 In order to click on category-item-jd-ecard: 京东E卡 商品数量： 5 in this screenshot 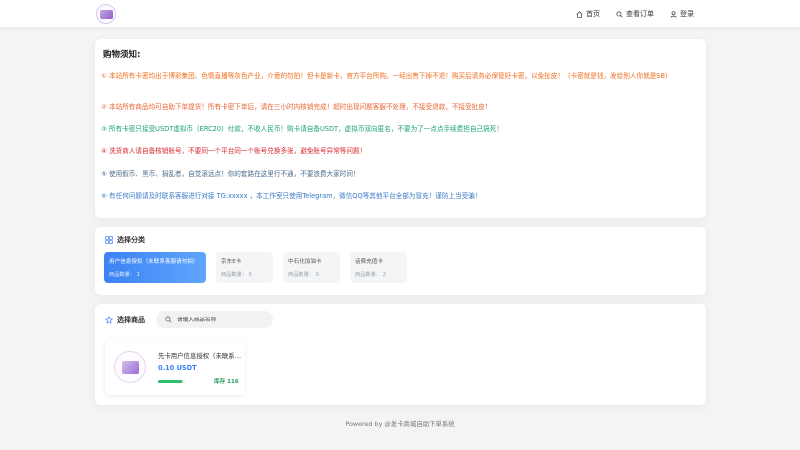, I will do `click(244, 267)`.